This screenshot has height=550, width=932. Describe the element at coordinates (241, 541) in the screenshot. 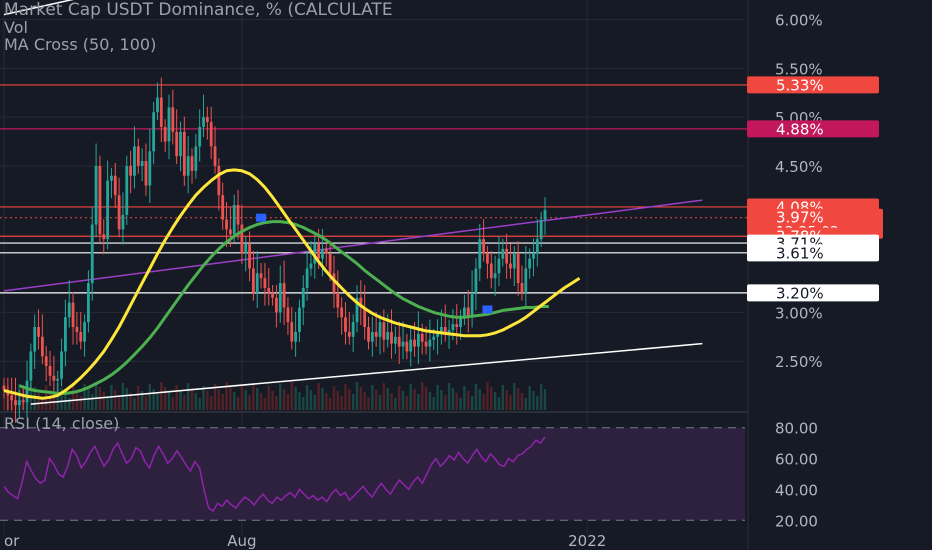

I see `time-tick-label: Aug` at that location.